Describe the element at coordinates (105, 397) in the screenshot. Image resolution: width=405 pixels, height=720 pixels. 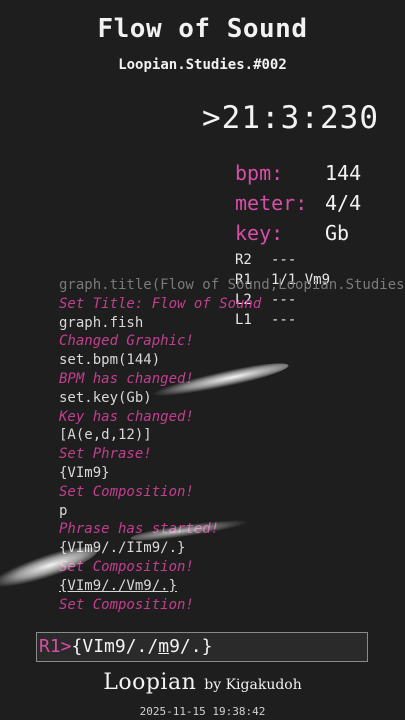
I see `console-line: set.key(Gb)` at that location.